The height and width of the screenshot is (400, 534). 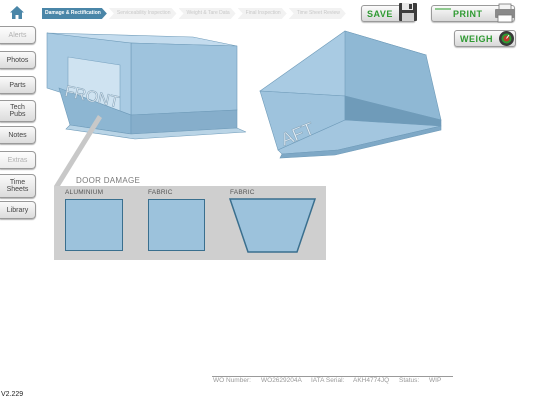 What do you see at coordinates (371, 380) in the screenshot?
I see `iata-serial-value: AKH4774JQ` at bounding box center [371, 380].